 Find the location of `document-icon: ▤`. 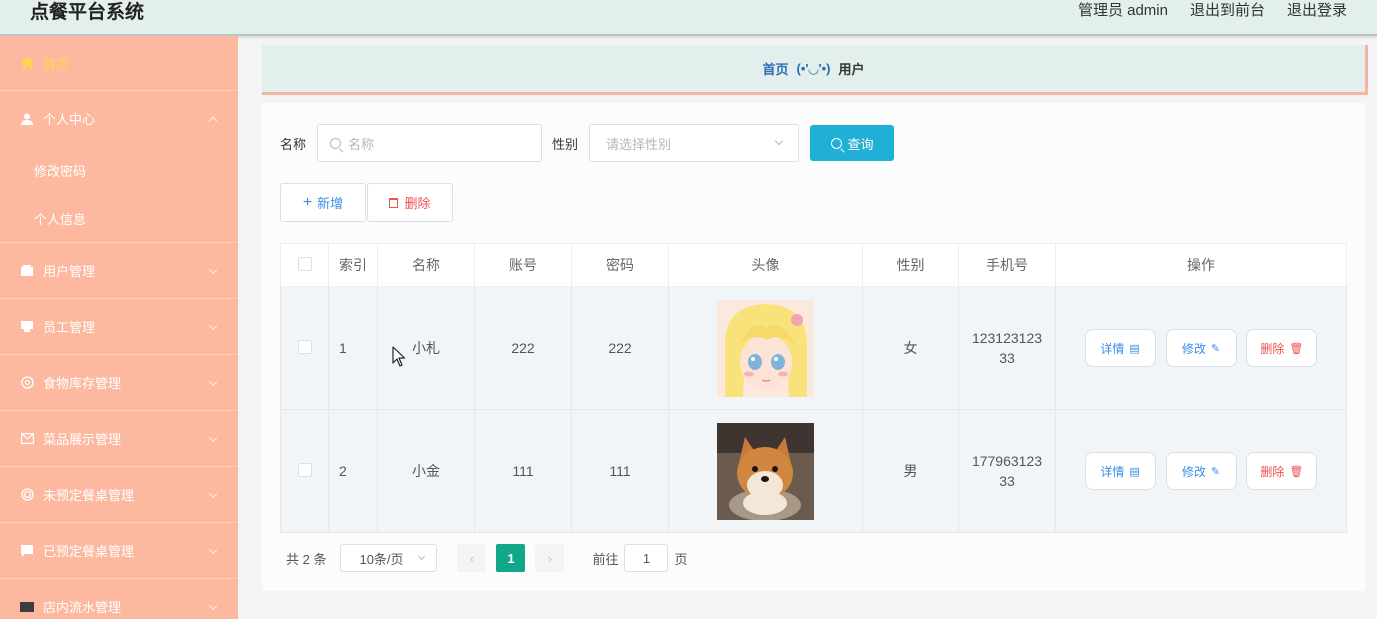

document-icon: ▤ is located at coordinates (1134, 471).